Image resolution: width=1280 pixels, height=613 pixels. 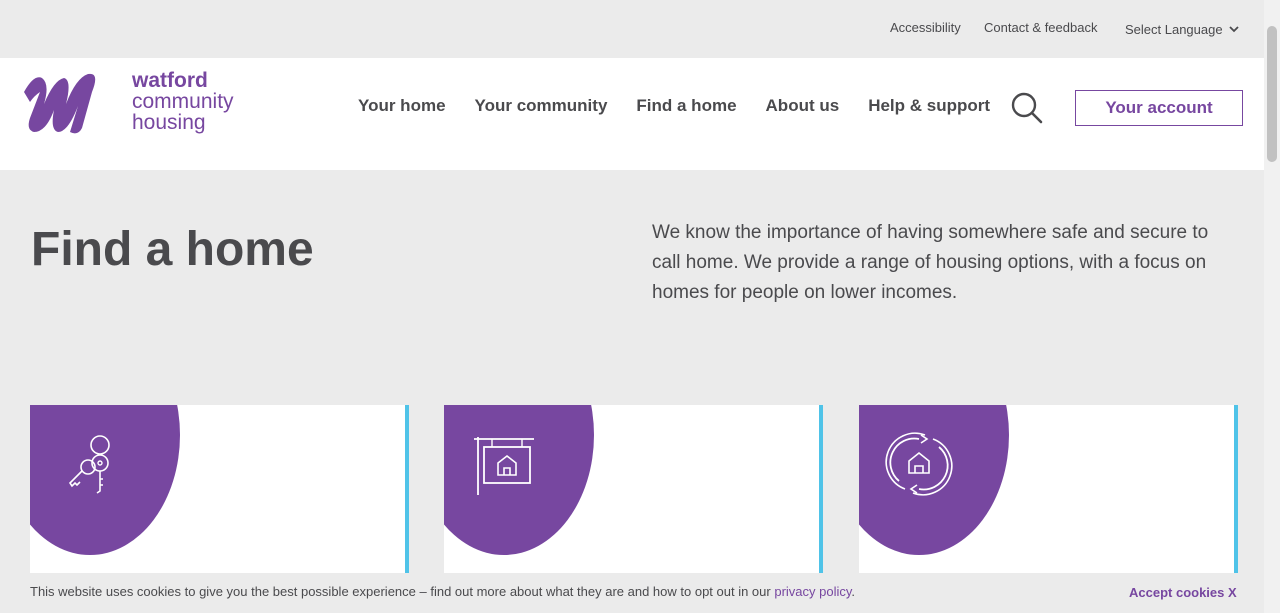 What do you see at coordinates (1174, 29) in the screenshot?
I see `language-select-label: Select Language` at bounding box center [1174, 29].